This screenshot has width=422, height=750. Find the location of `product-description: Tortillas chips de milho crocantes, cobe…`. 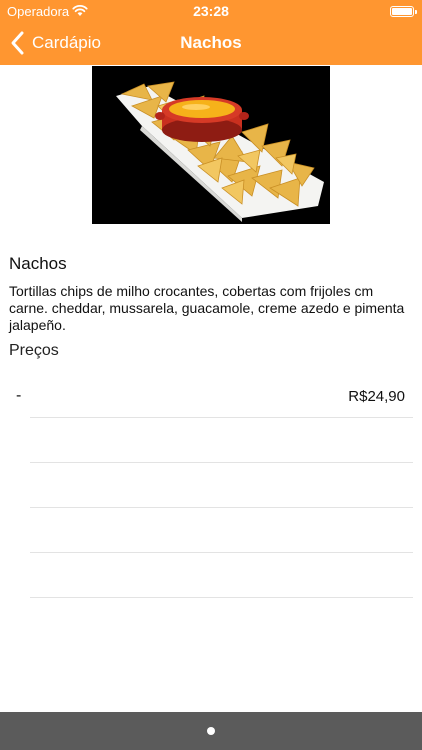

product-description: Tortillas chips de milho crocantes, cobe… is located at coordinates (207, 308).